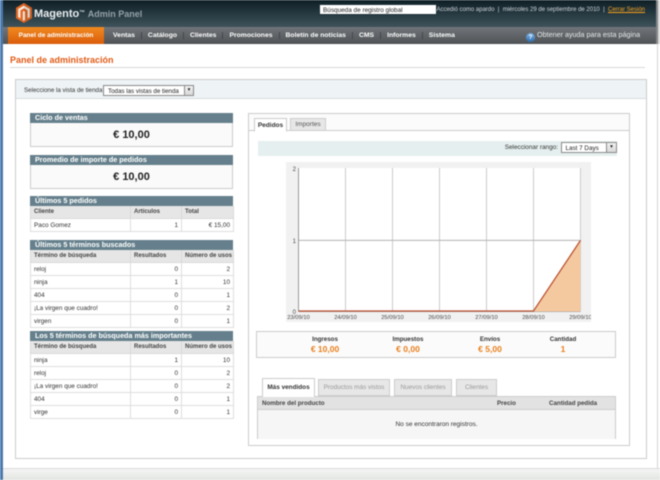 This screenshot has height=480, width=660. I want to click on svg-text: 29/09/10, so click(580, 318).